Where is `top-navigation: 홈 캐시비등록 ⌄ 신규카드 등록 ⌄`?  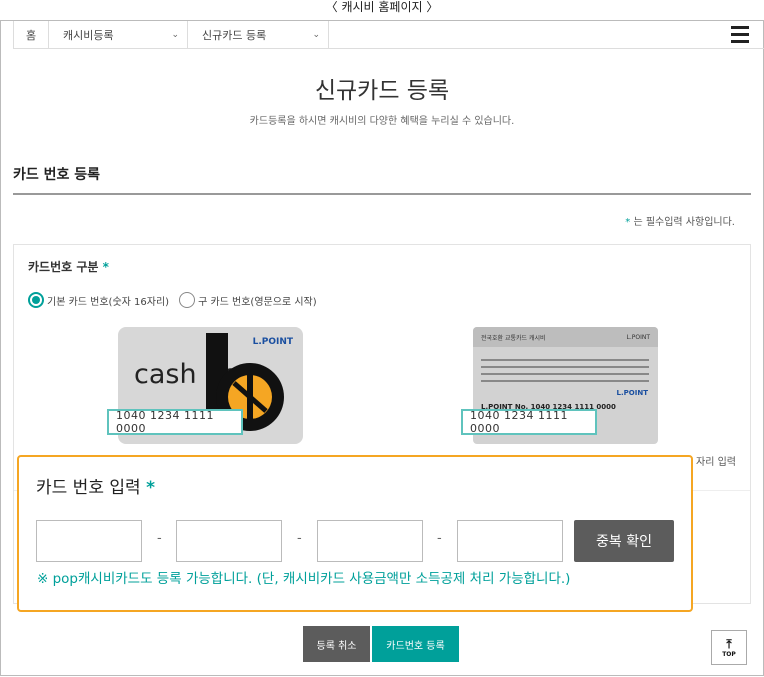
top-navigation: 홈 캐시비등록 ⌄ 신규카드 등록 ⌄ is located at coordinates (388, 34).